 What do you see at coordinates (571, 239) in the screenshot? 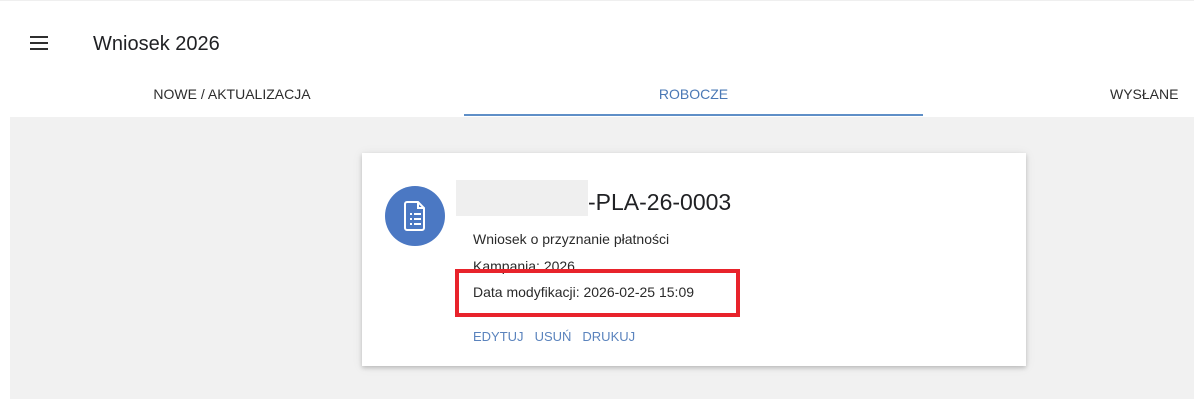
I see `application-type: Wniosek o przyznanie płatności` at bounding box center [571, 239].